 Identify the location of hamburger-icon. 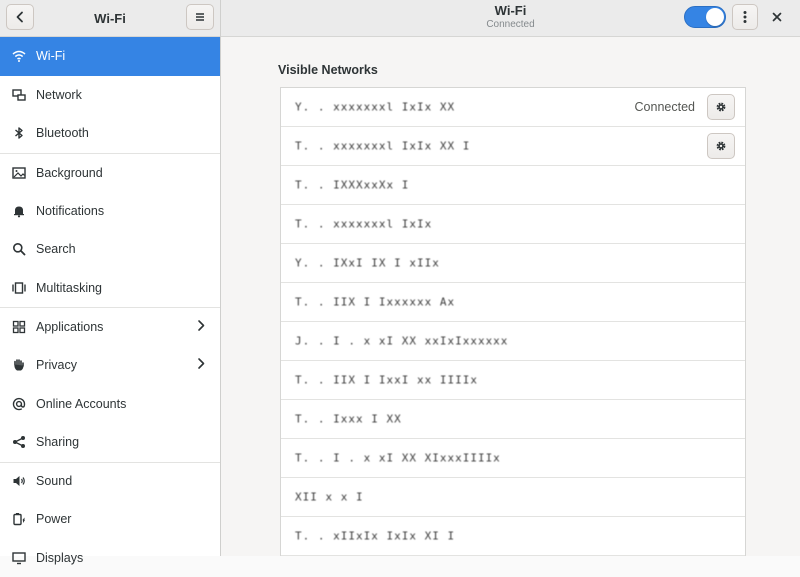
(200, 17).